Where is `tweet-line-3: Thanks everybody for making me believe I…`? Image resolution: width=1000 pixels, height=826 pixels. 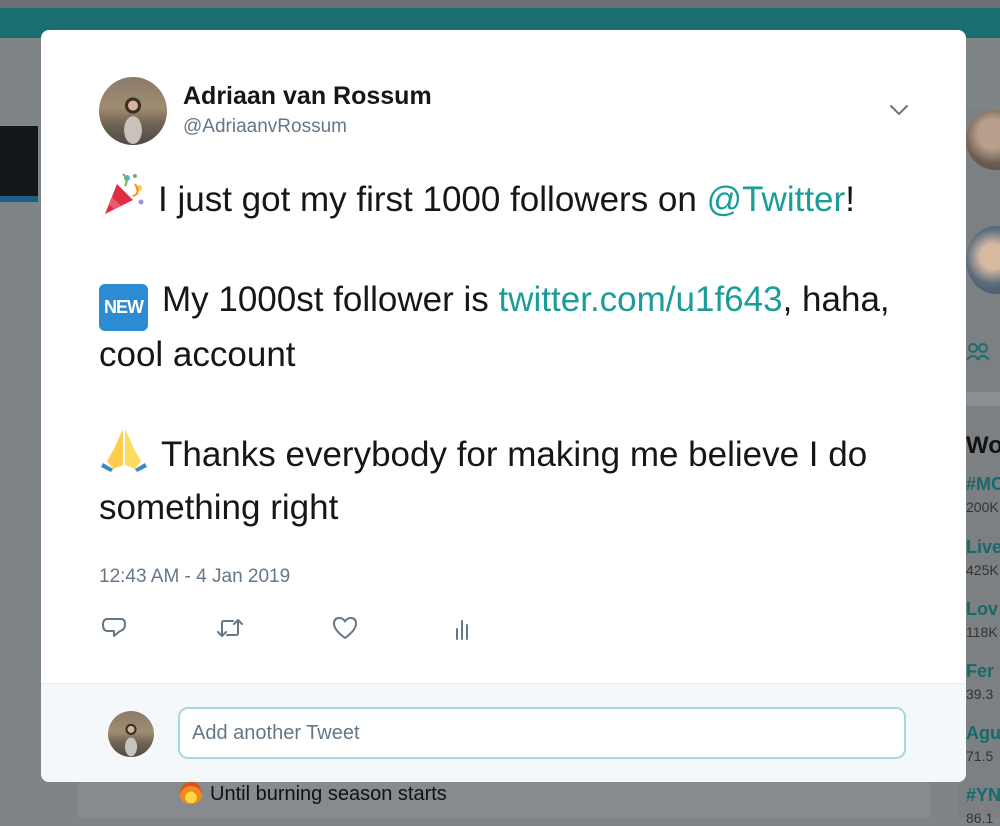
tweet-line-3: Thanks everybody for making me believe I… is located at coordinates (483, 481).